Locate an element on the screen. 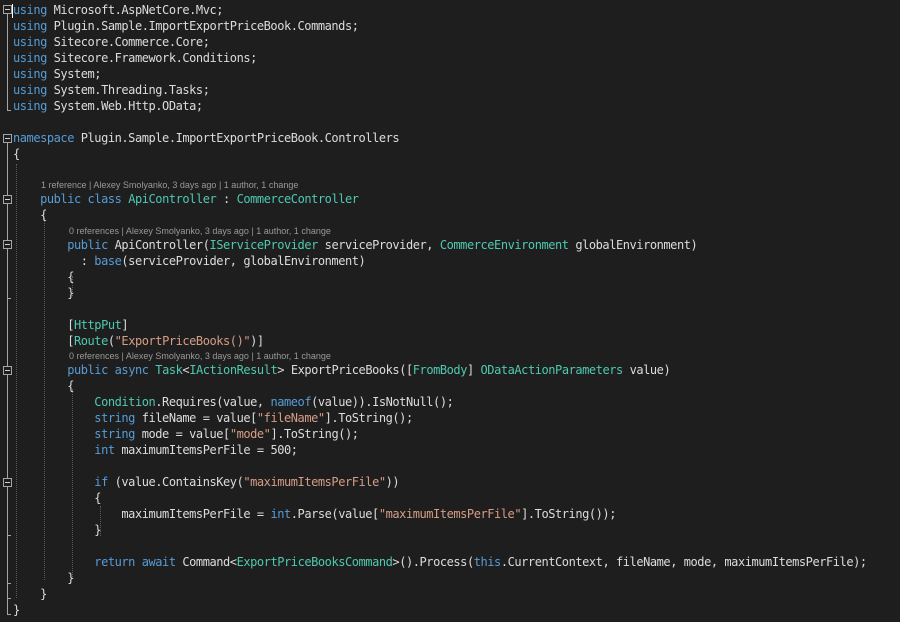 This screenshot has height=622, width=900. code-token: .Parse(value[ is located at coordinates (335, 514).